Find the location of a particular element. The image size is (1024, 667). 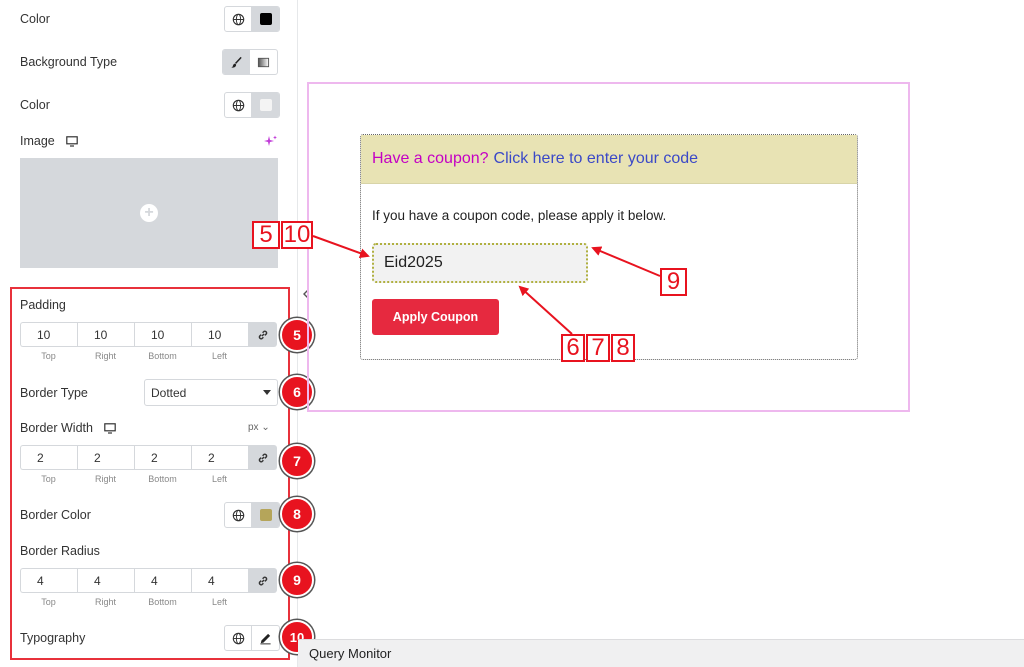

global-color-button is located at coordinates (238, 19).